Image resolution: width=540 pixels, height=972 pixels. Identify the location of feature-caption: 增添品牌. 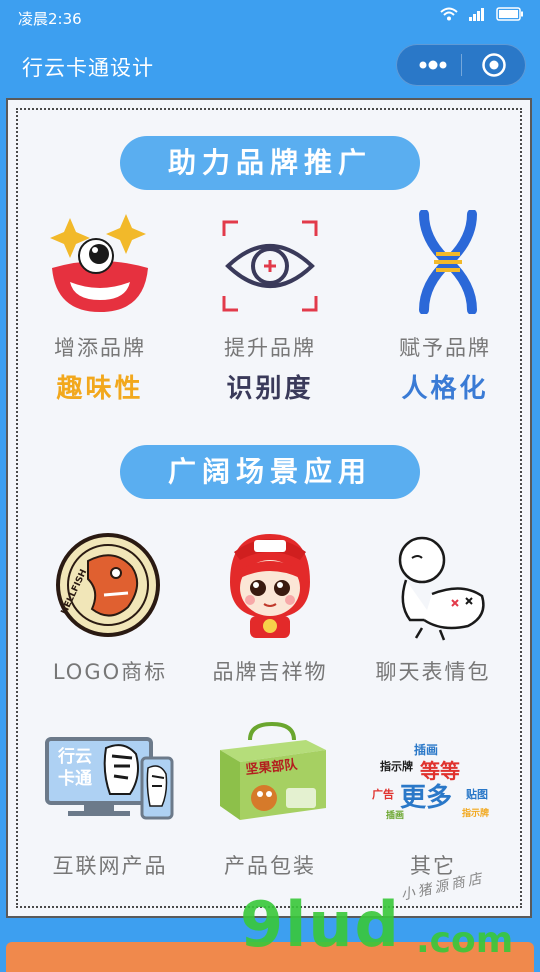
(100, 348).